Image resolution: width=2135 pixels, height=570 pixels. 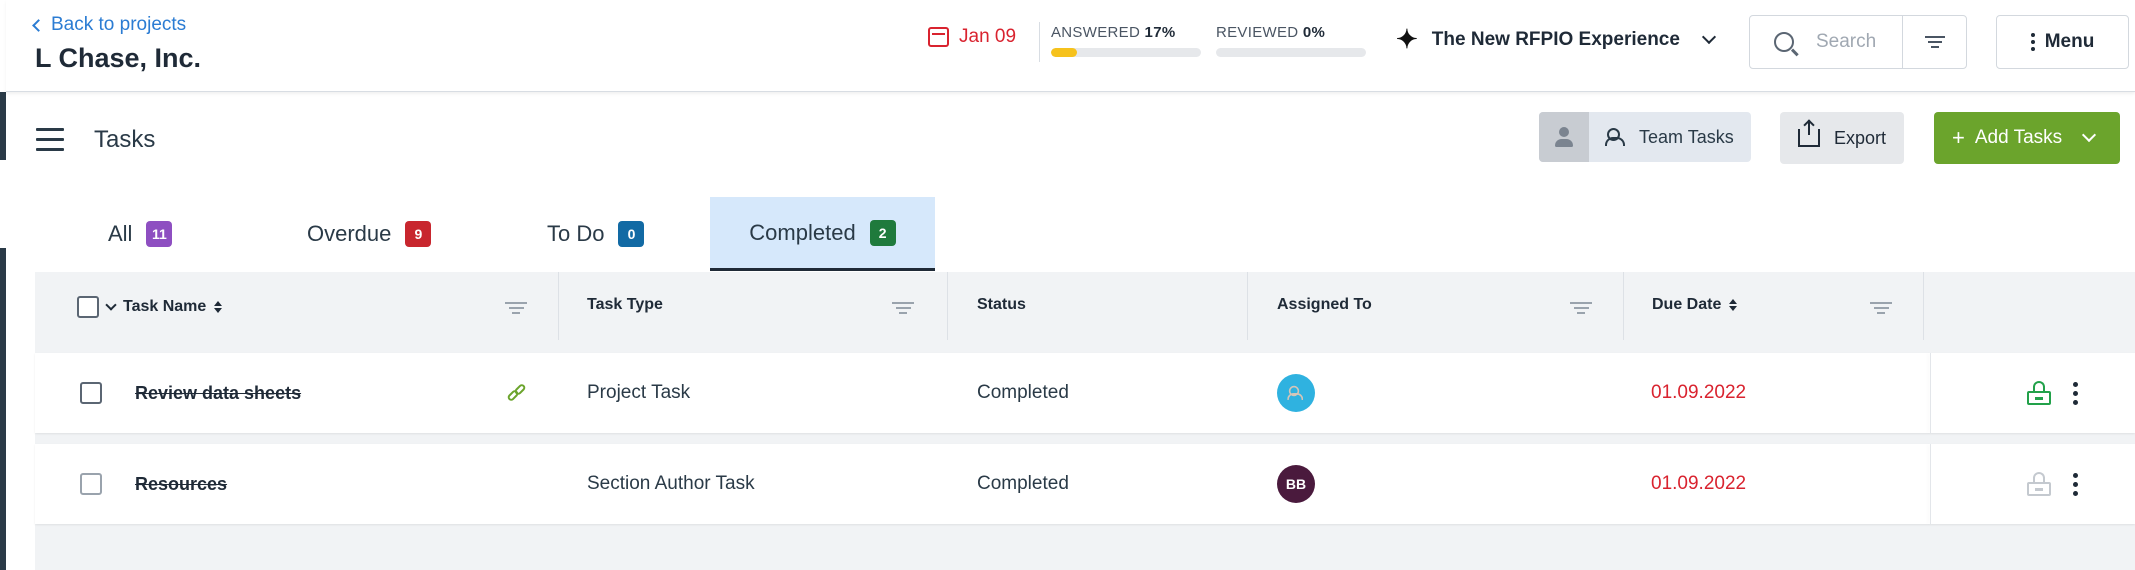 What do you see at coordinates (938, 37) in the screenshot?
I see `calendar-icon` at bounding box center [938, 37].